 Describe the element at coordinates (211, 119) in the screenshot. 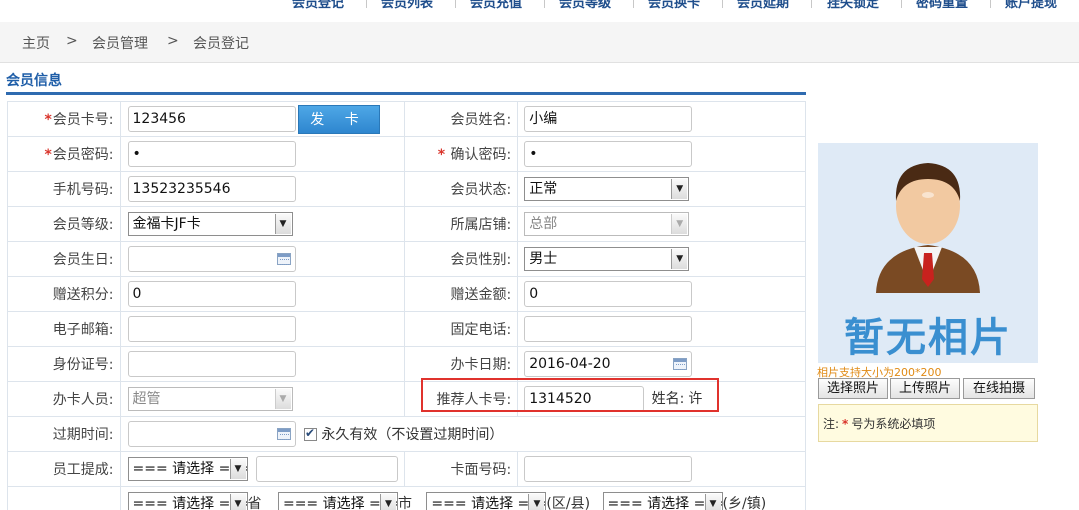

I see `card-no-input: 123456` at that location.